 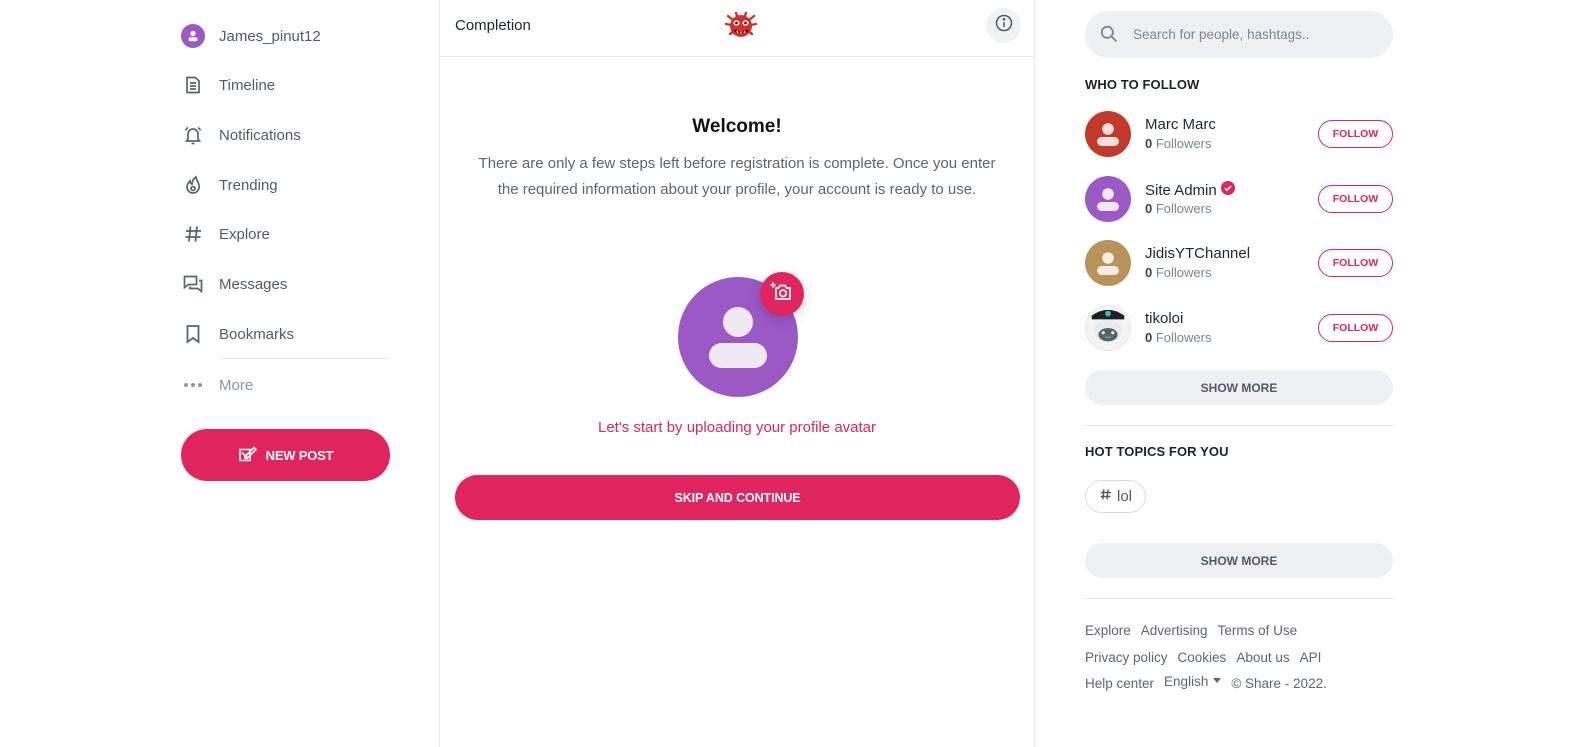 What do you see at coordinates (193, 135) in the screenshot?
I see `bell-icon` at bounding box center [193, 135].